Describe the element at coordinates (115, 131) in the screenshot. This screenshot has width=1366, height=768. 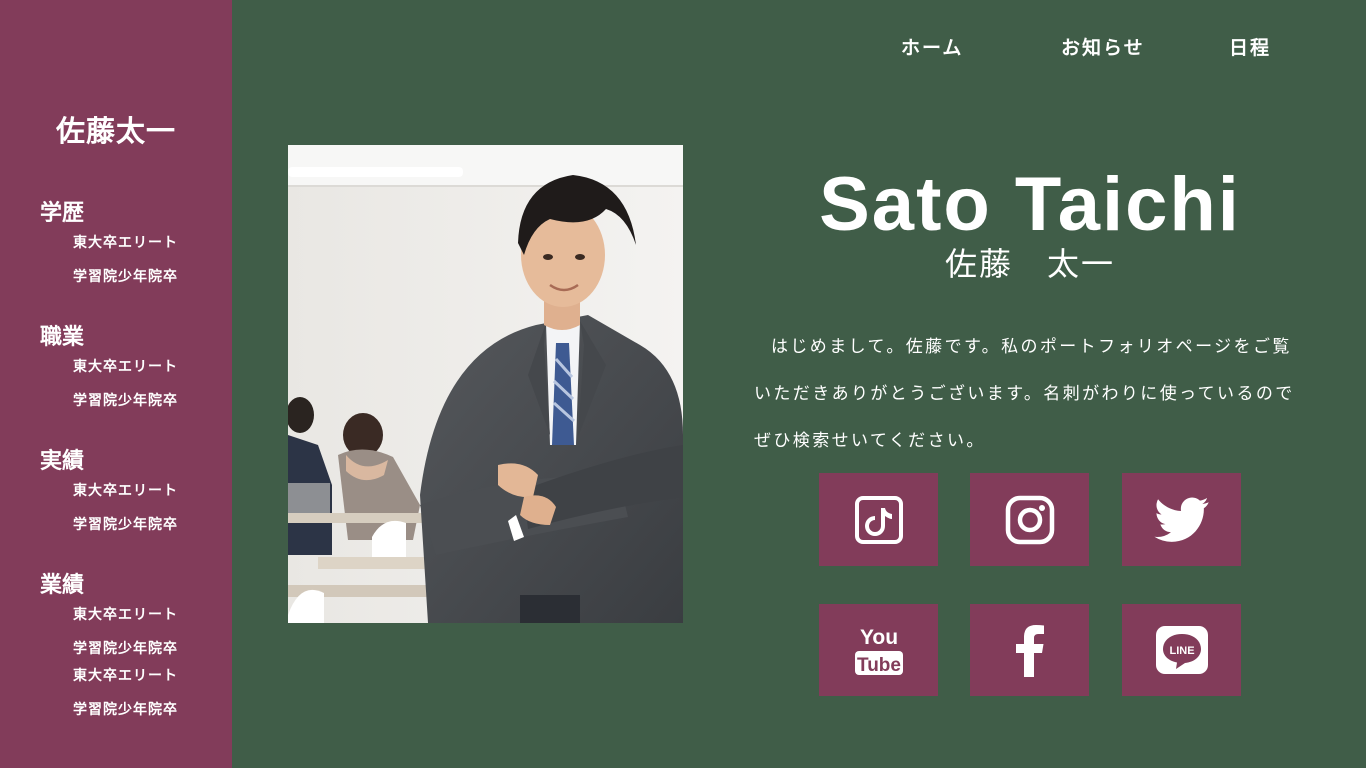
I see `sidebar-name: 佐藤太一` at that location.